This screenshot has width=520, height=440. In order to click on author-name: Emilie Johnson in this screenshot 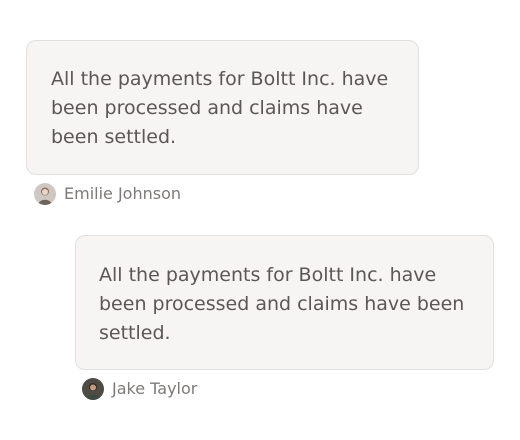, I will do `click(123, 193)`.